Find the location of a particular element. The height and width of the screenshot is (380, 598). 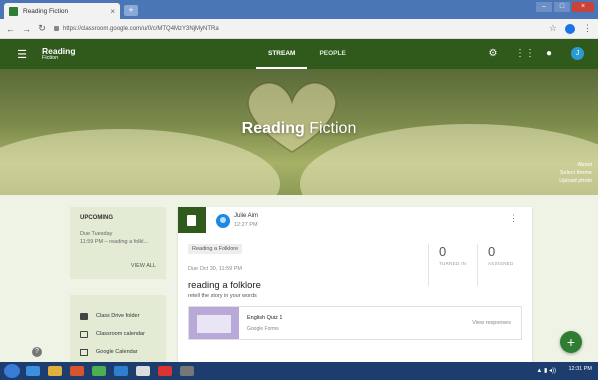

banner-class-title: Reading Fiction is located at coordinates (299, 129).